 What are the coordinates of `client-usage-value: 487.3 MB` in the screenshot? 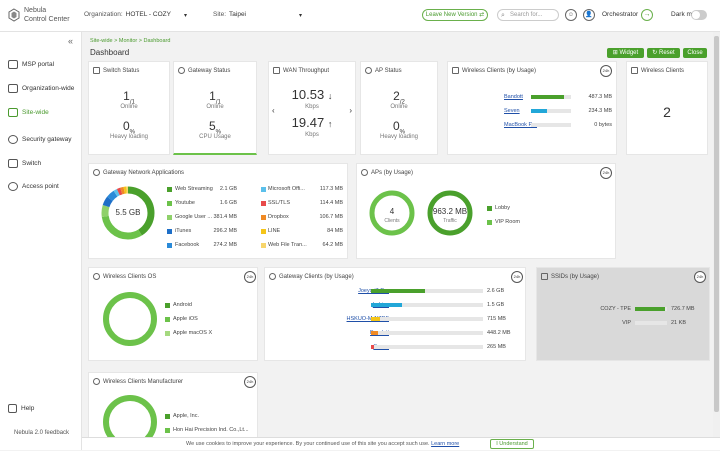 It's located at (600, 97).